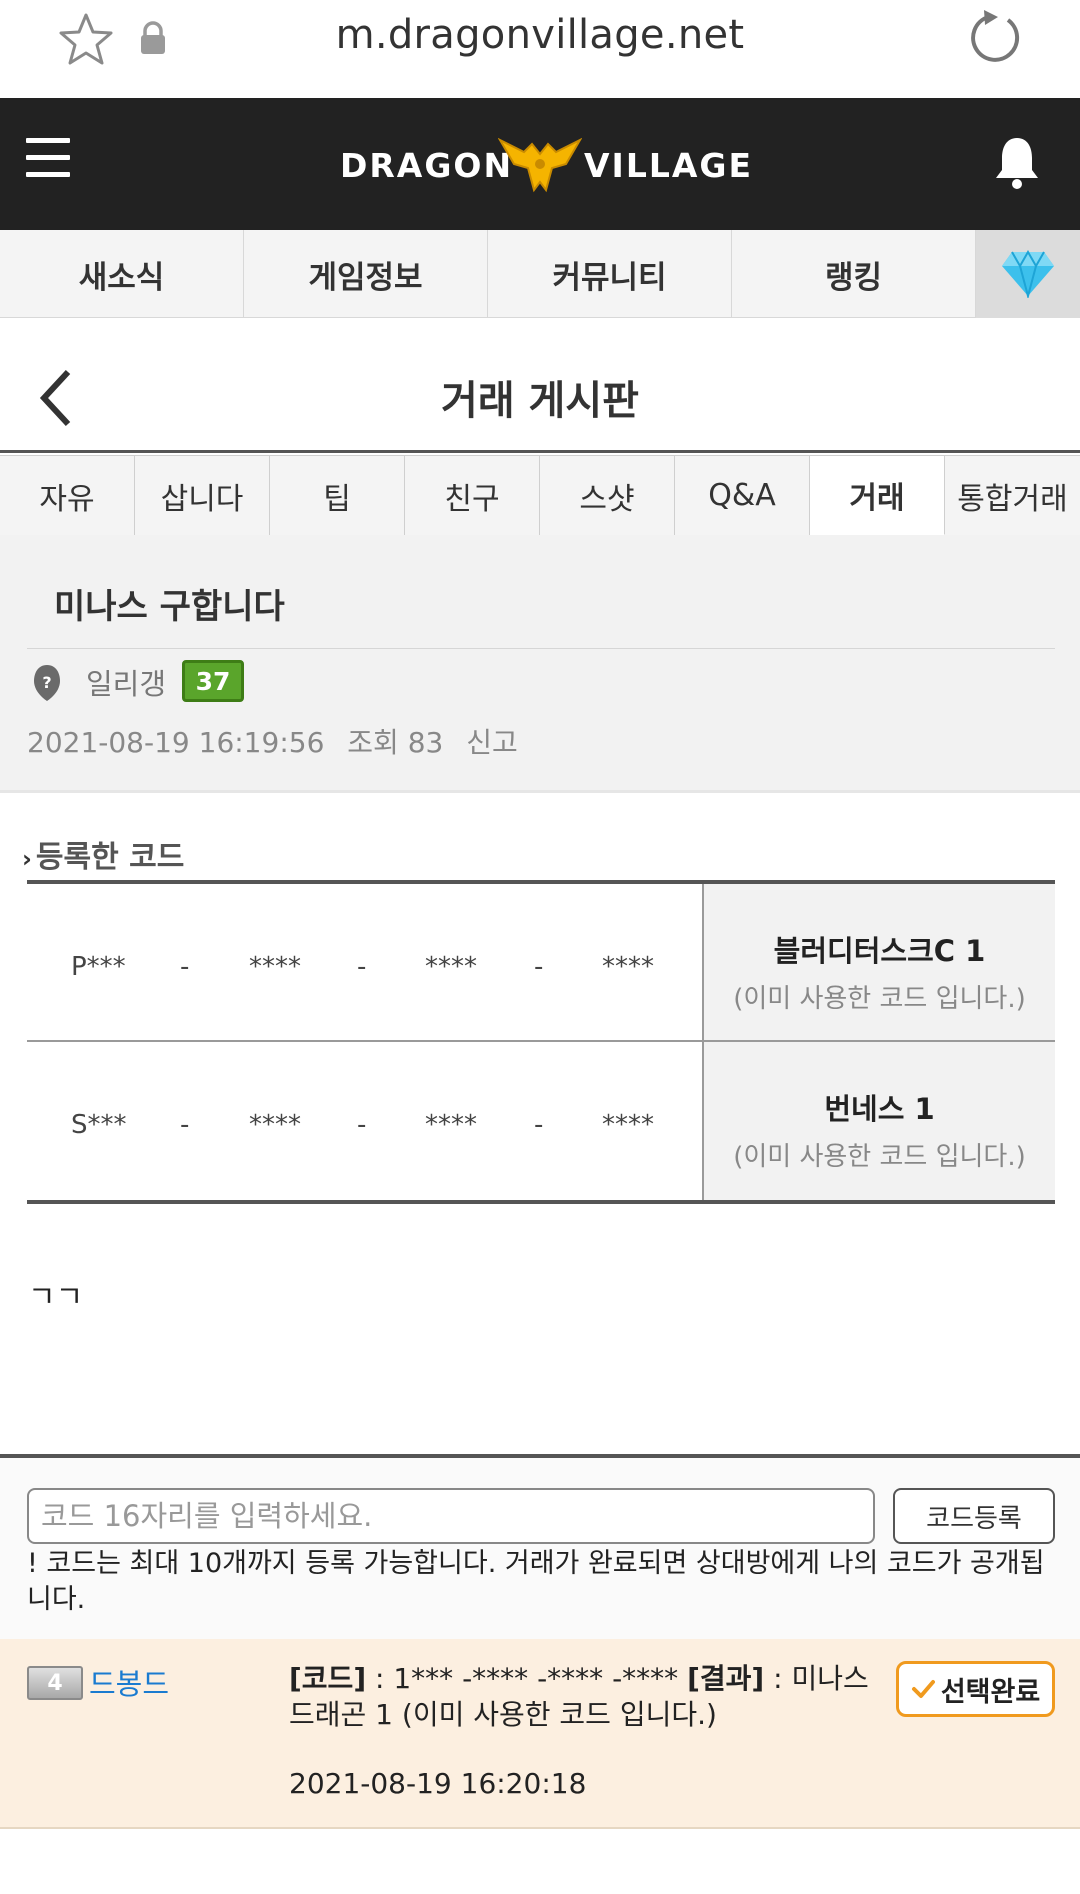  Describe the element at coordinates (492, 742) in the screenshot. I see `report-link: 신고` at that location.